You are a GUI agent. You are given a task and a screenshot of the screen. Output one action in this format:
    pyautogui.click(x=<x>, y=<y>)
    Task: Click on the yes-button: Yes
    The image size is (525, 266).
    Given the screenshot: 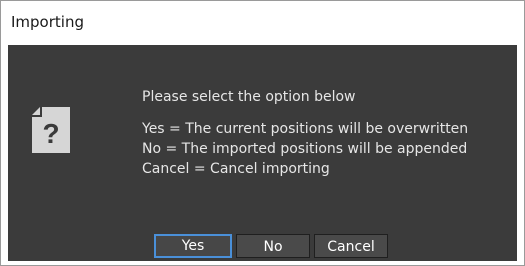 What is the action you would take?
    pyautogui.click(x=193, y=246)
    